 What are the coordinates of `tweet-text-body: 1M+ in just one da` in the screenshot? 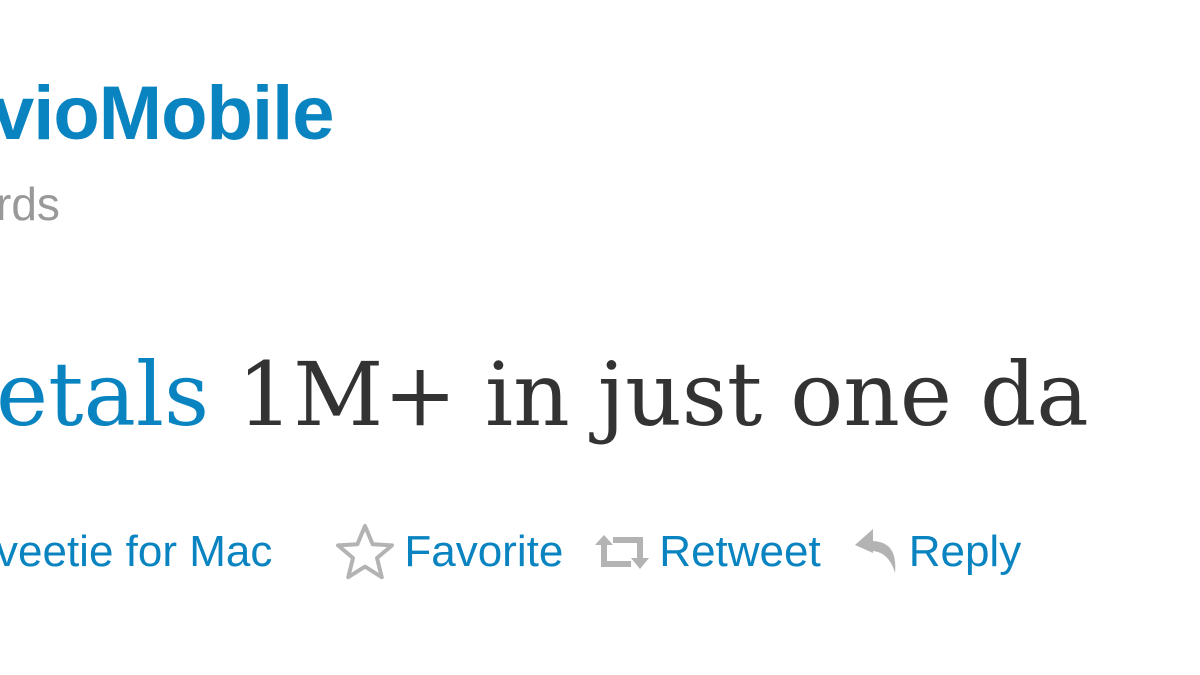 It's located at (649, 394).